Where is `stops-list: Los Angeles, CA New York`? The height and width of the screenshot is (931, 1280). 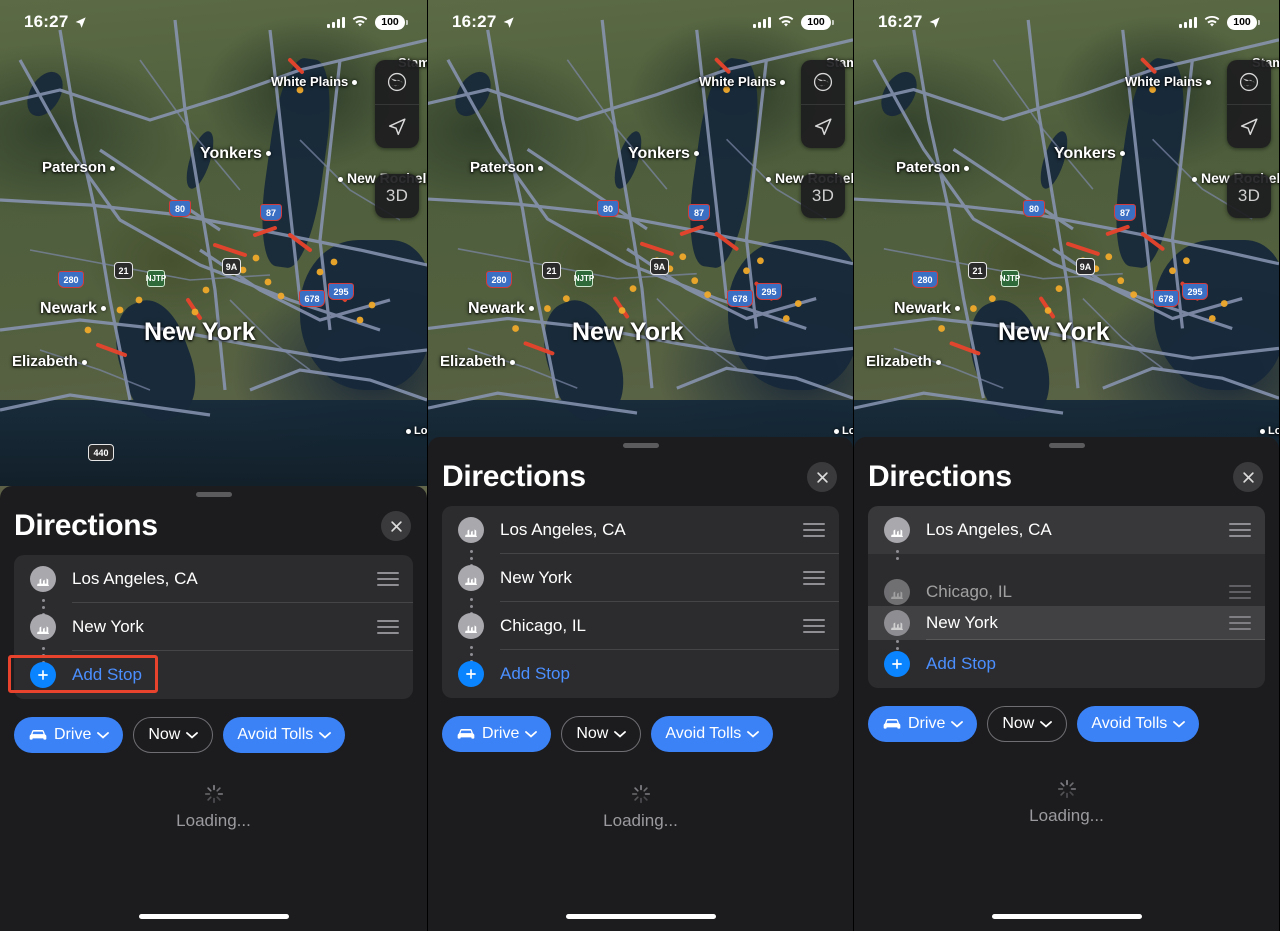 stops-list: Los Angeles, CA New York is located at coordinates (640, 602).